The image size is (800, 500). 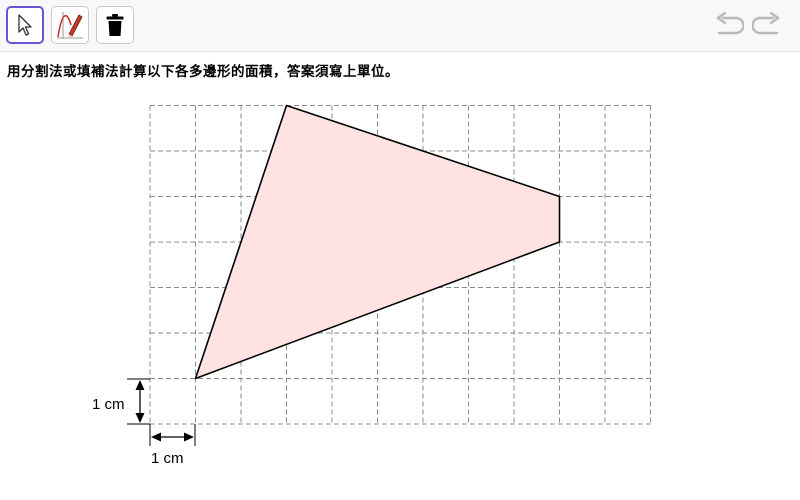 I want to click on horizontal-scale-marker, so click(x=172, y=435).